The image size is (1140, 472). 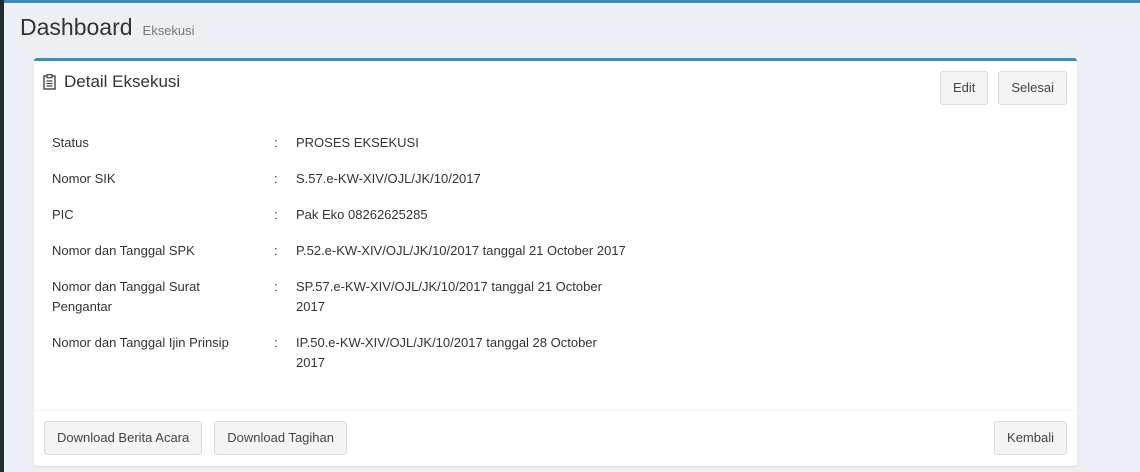 What do you see at coordinates (388, 178) in the screenshot?
I see `detail-value: S.57.e-KW-XIV/OJL/JK/10/2017` at bounding box center [388, 178].